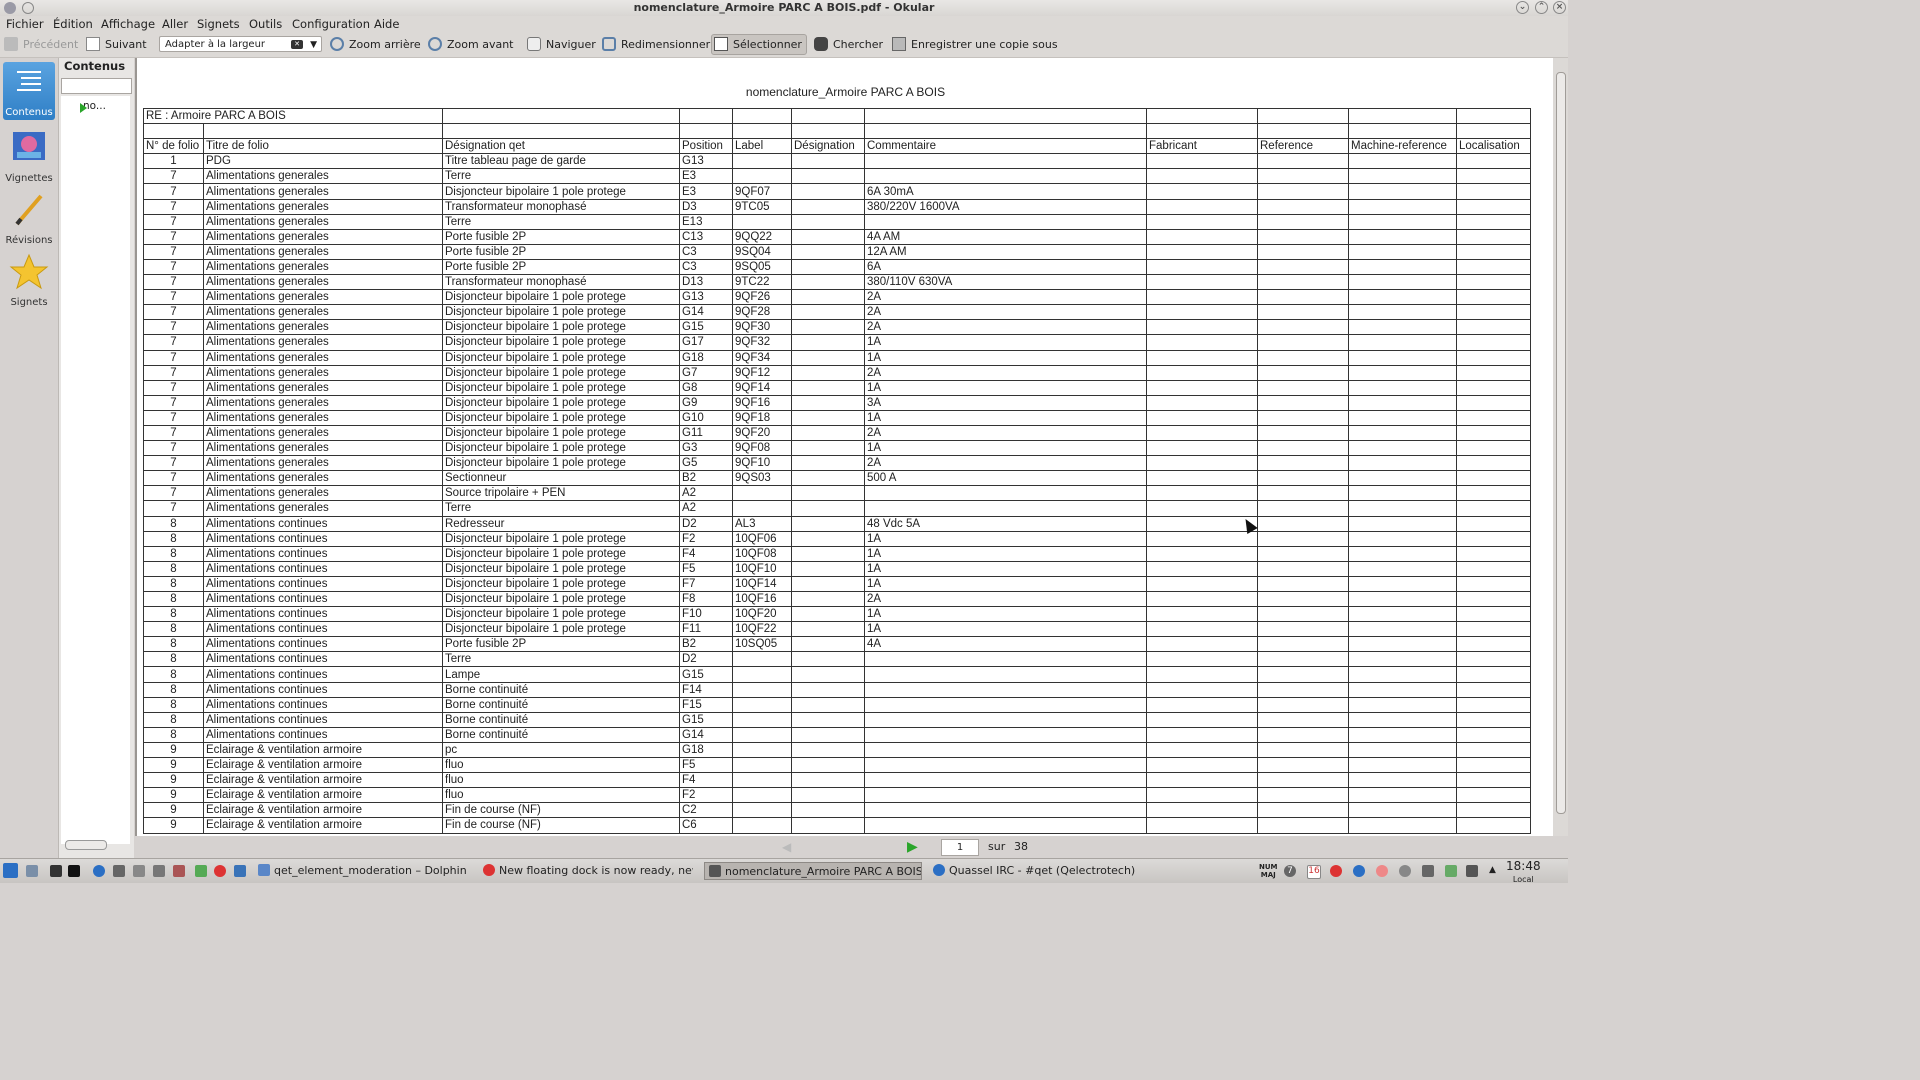  I want to click on hand-icon, so click(534, 44).